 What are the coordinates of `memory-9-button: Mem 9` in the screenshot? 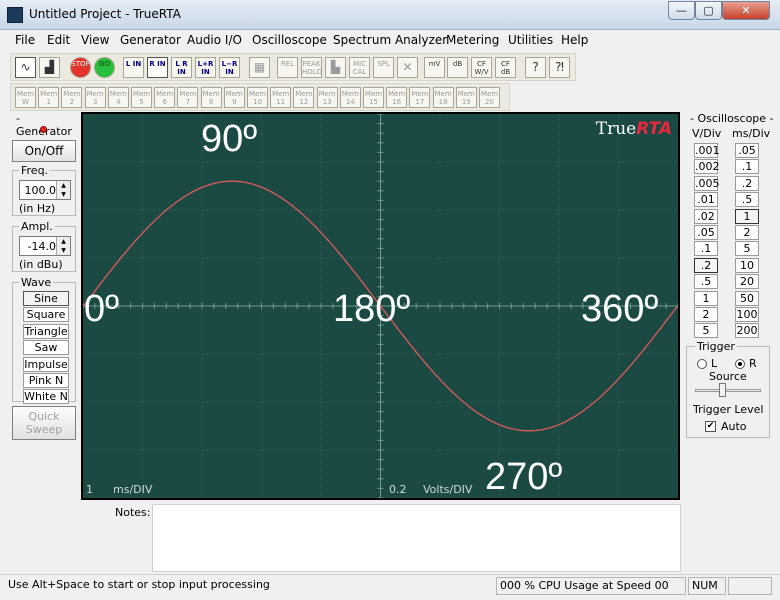 It's located at (234, 97).